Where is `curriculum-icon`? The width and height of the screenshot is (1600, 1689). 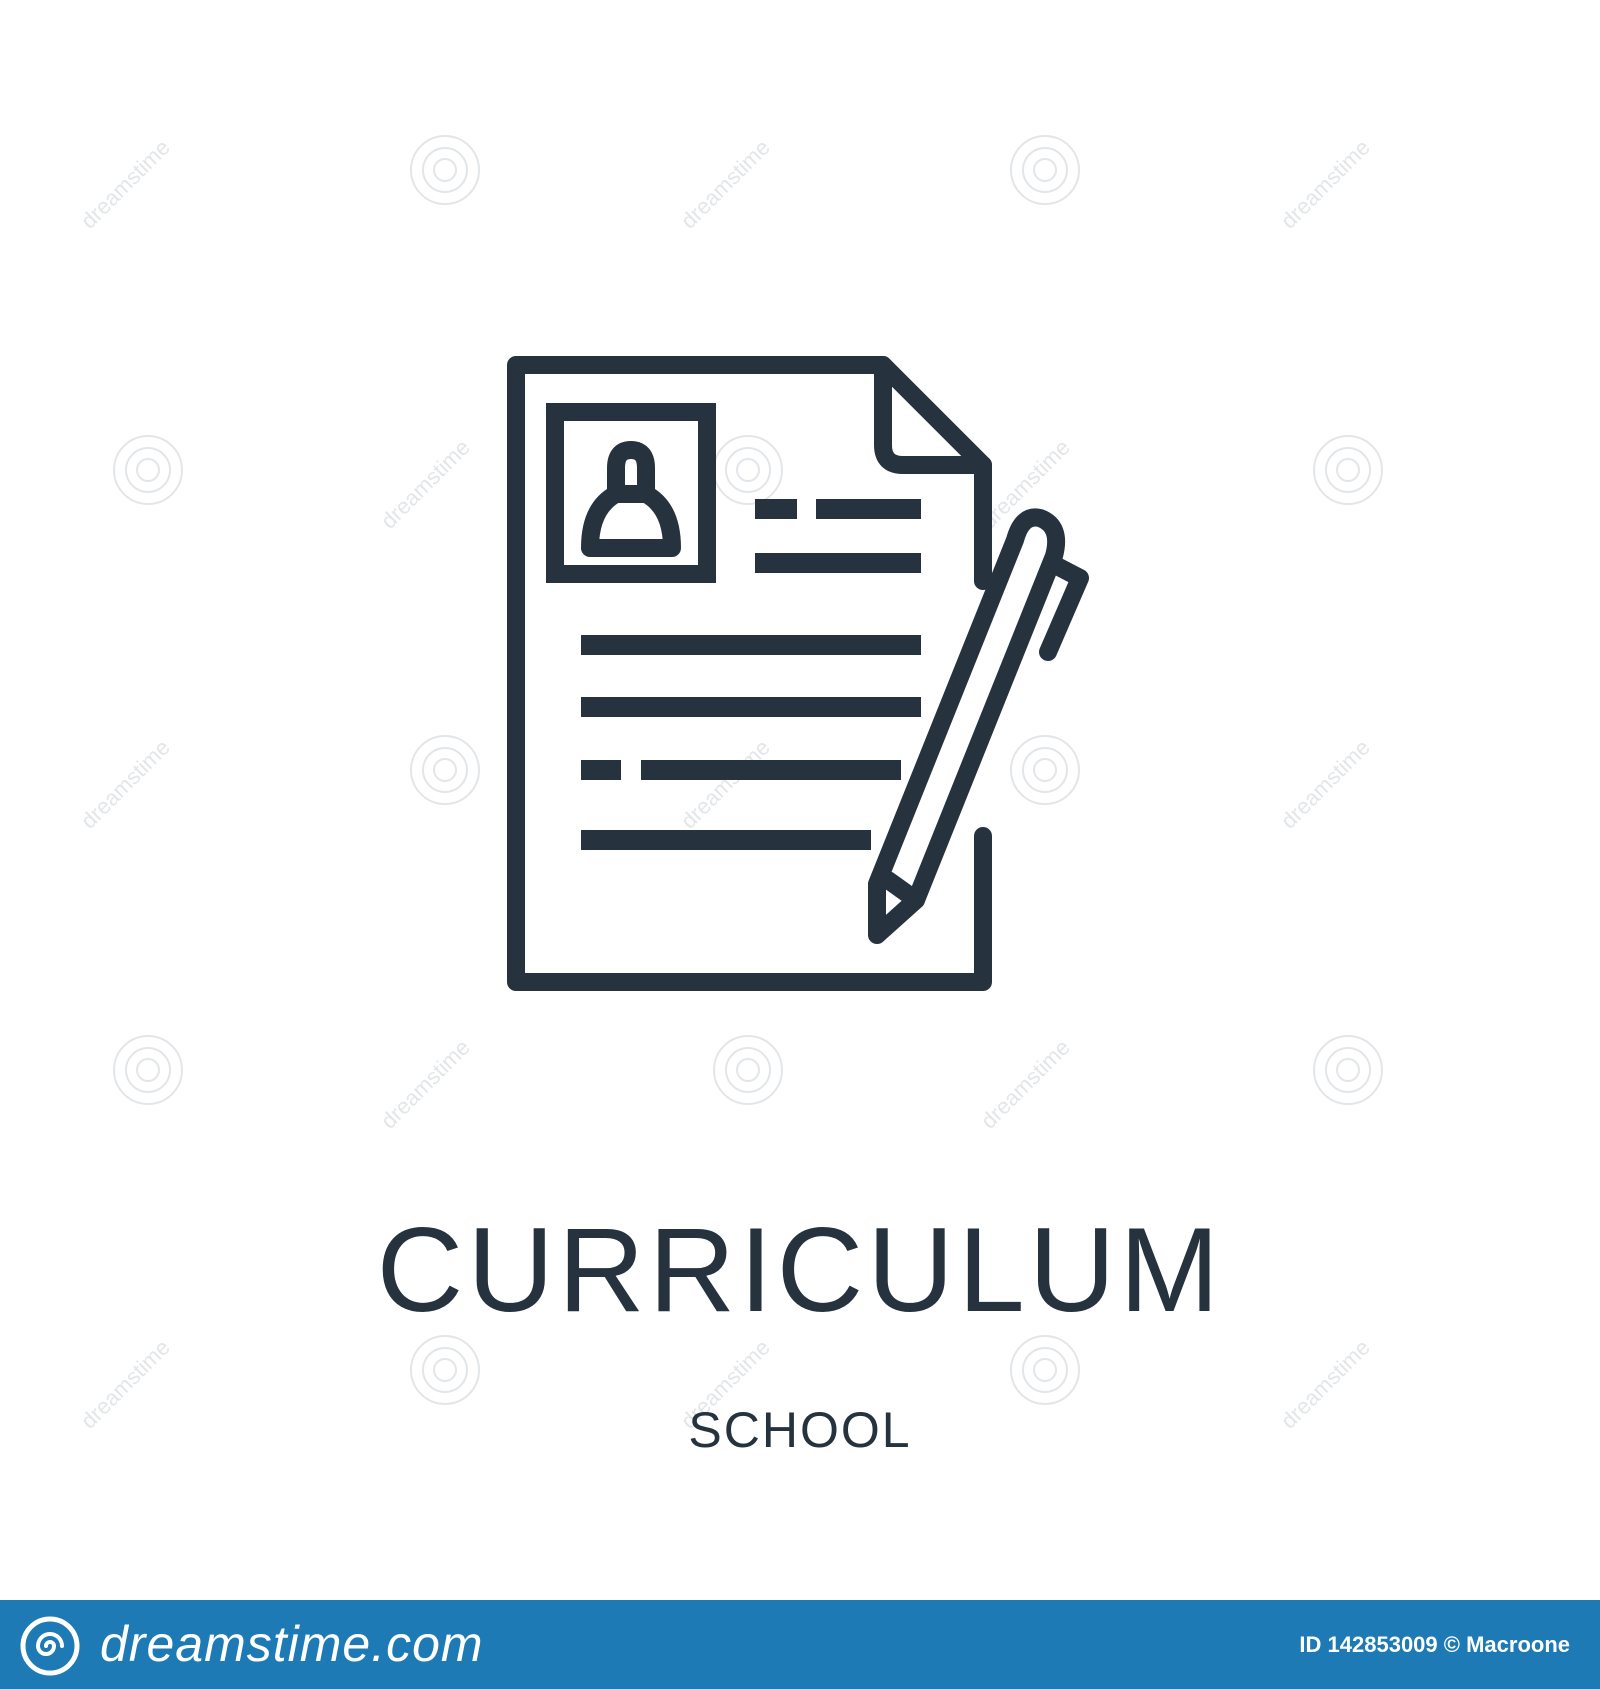
curriculum-icon is located at coordinates (798, 673).